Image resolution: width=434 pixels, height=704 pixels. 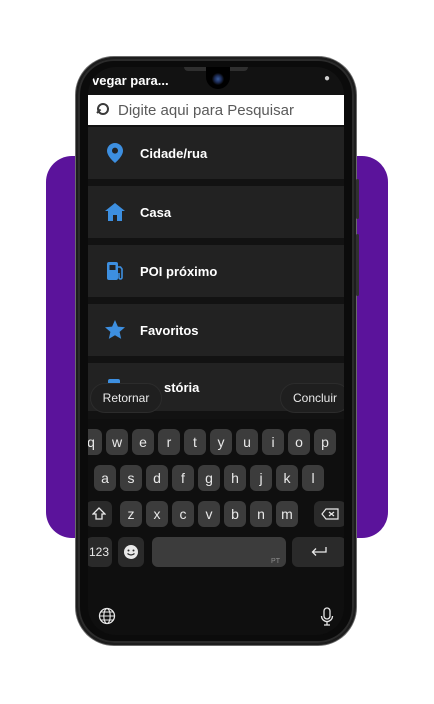 What do you see at coordinates (235, 478) in the screenshot?
I see `key-h: h` at bounding box center [235, 478].